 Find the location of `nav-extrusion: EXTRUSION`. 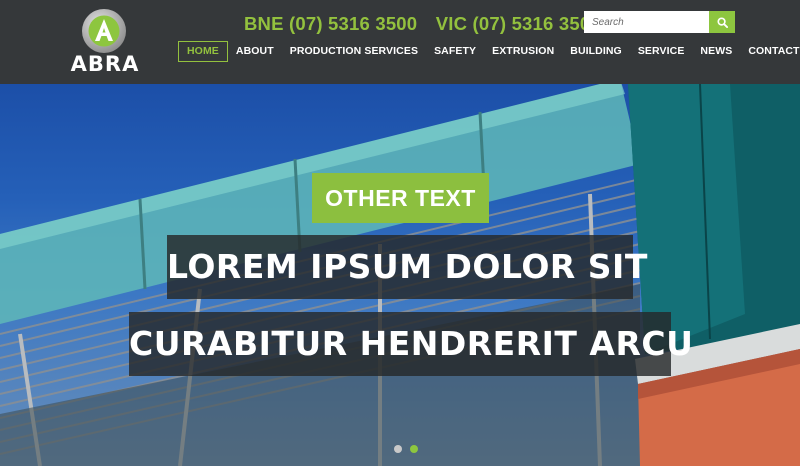

nav-extrusion: EXTRUSION is located at coordinates (523, 51).